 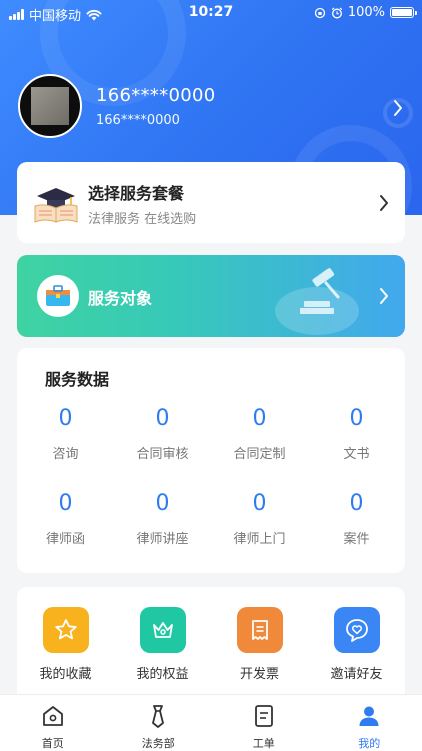 What do you see at coordinates (211, 296) in the screenshot?
I see `service-target-card: 服务对象` at bounding box center [211, 296].